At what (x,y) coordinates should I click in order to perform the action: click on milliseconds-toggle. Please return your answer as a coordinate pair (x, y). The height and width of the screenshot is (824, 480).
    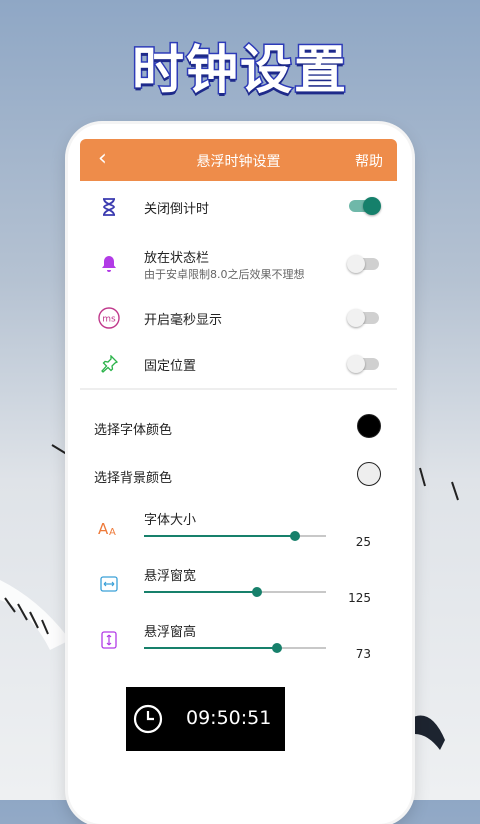
    Looking at the image, I should click on (363, 318).